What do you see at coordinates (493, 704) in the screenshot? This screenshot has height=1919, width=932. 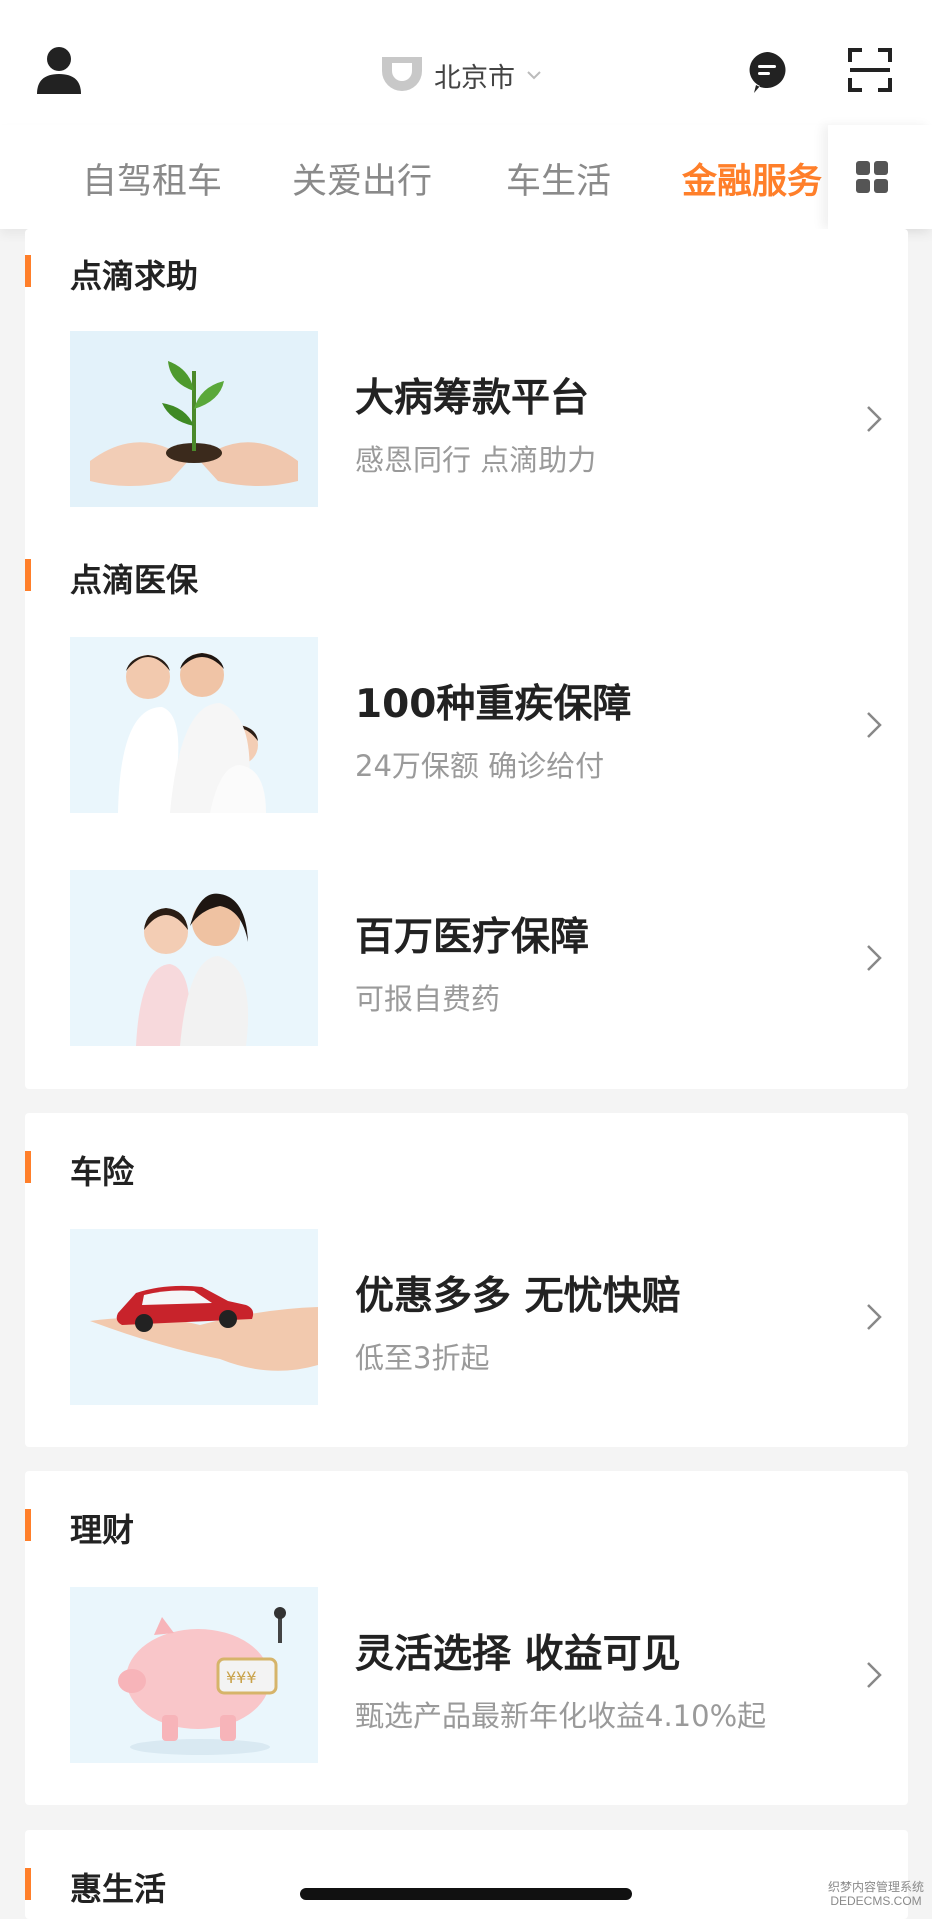 I see `item-title: 100种重疾保障` at bounding box center [493, 704].